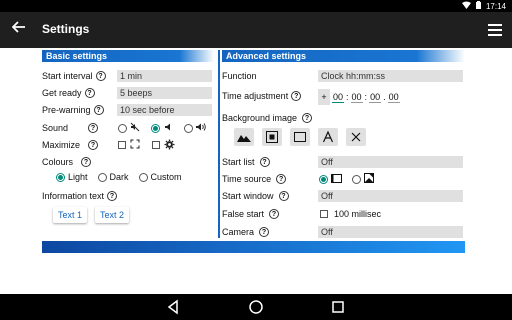  Describe the element at coordinates (219, 144) in the screenshot. I see `section-divider` at that location.